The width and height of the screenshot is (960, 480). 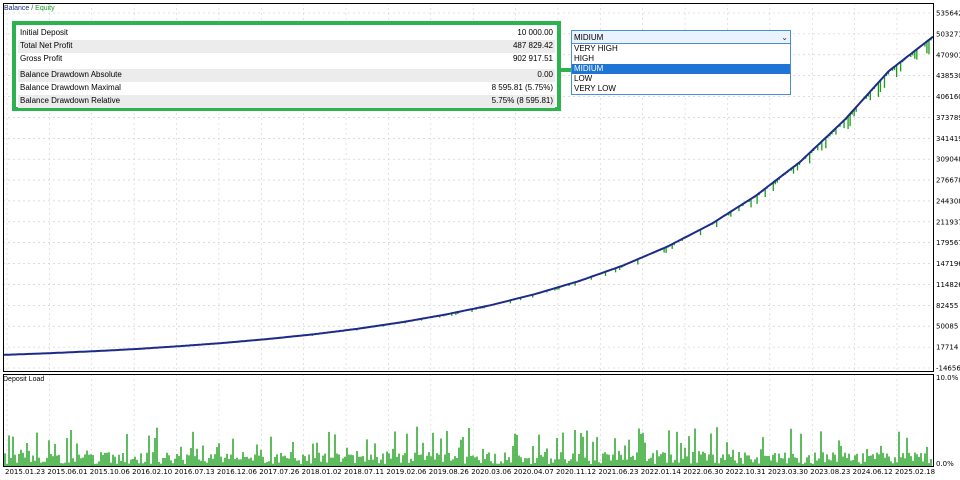 I want to click on chevron-down-icon: ⌄, so click(x=784, y=37).